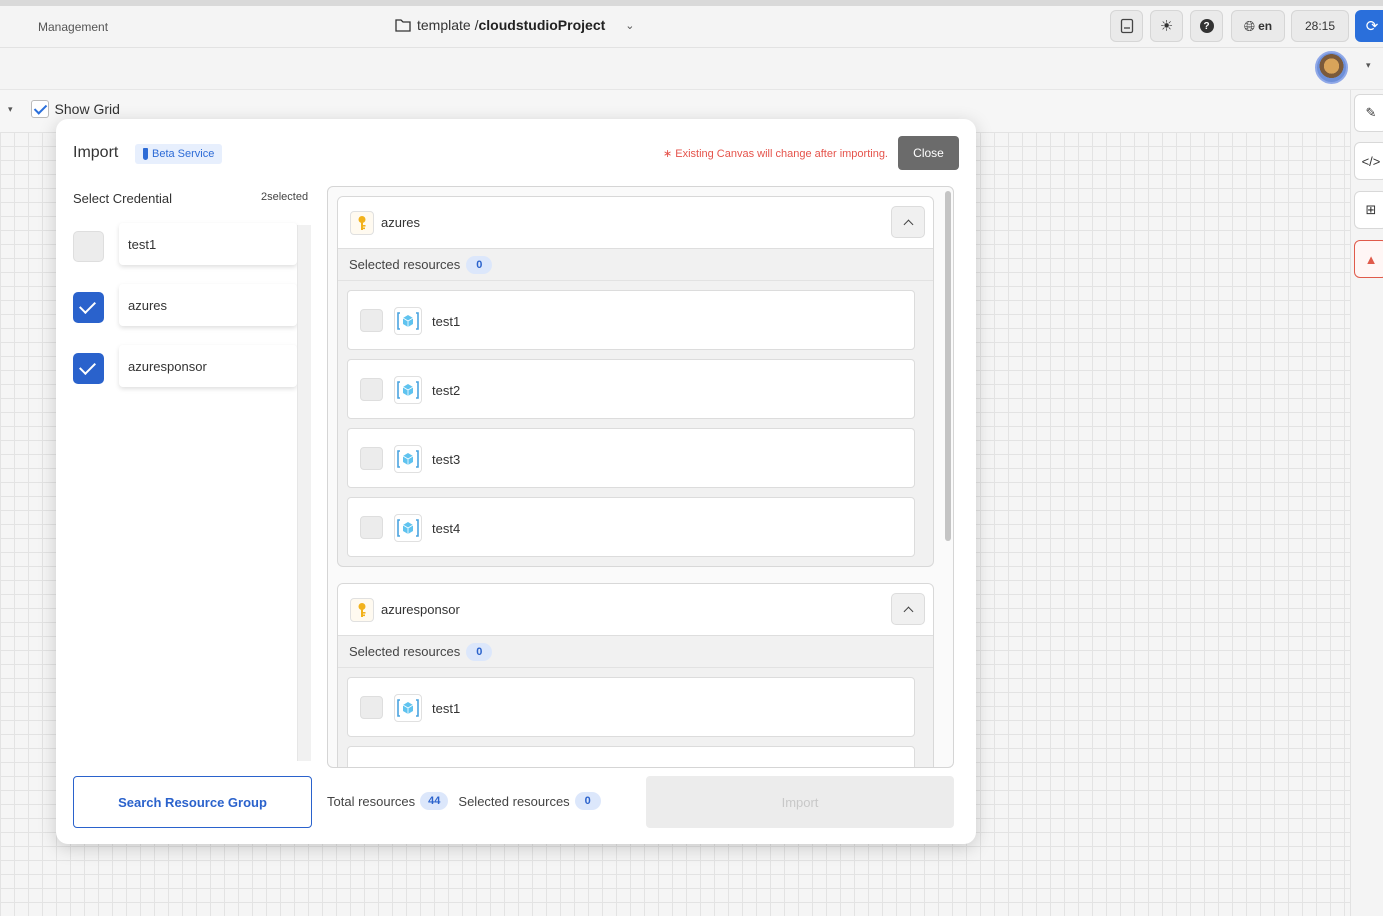  What do you see at coordinates (401, 222) in the screenshot?
I see `group-name: azures` at bounding box center [401, 222].